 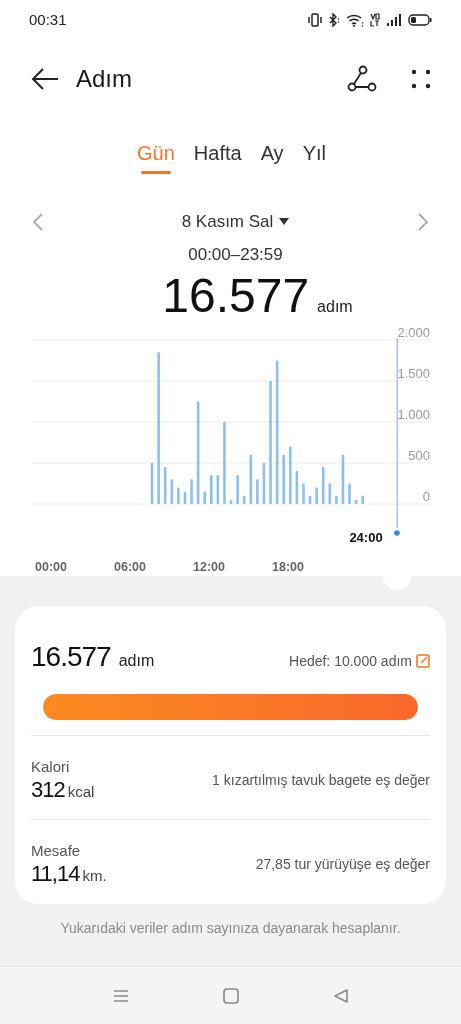 I want to click on metric-value: 11,14, so click(x=55, y=873).